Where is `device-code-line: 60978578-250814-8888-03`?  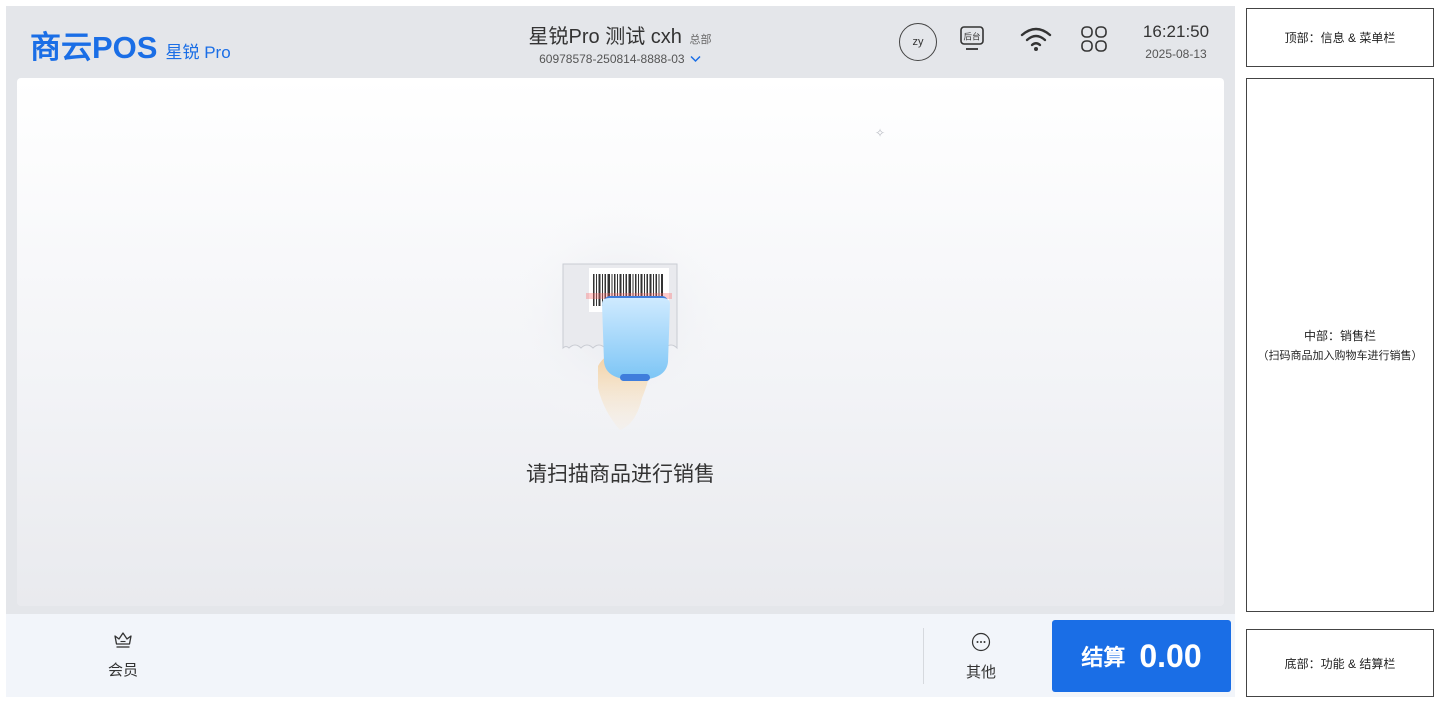 device-code-line: 60978578-250814-8888-03 is located at coordinates (620, 59).